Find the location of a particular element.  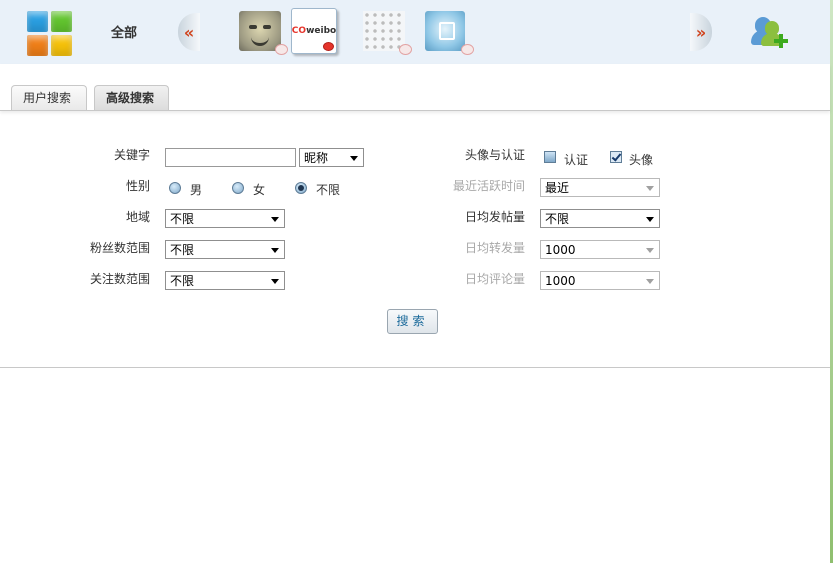

followers-range-label: 粉丝数范围 is located at coordinates (119, 248).